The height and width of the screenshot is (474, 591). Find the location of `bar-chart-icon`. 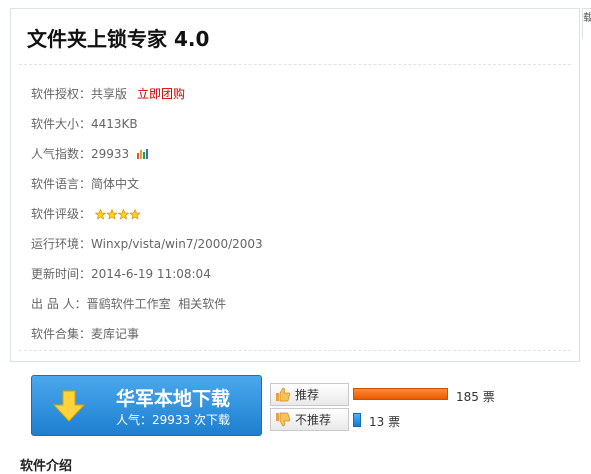

bar-chart-icon is located at coordinates (143, 154).